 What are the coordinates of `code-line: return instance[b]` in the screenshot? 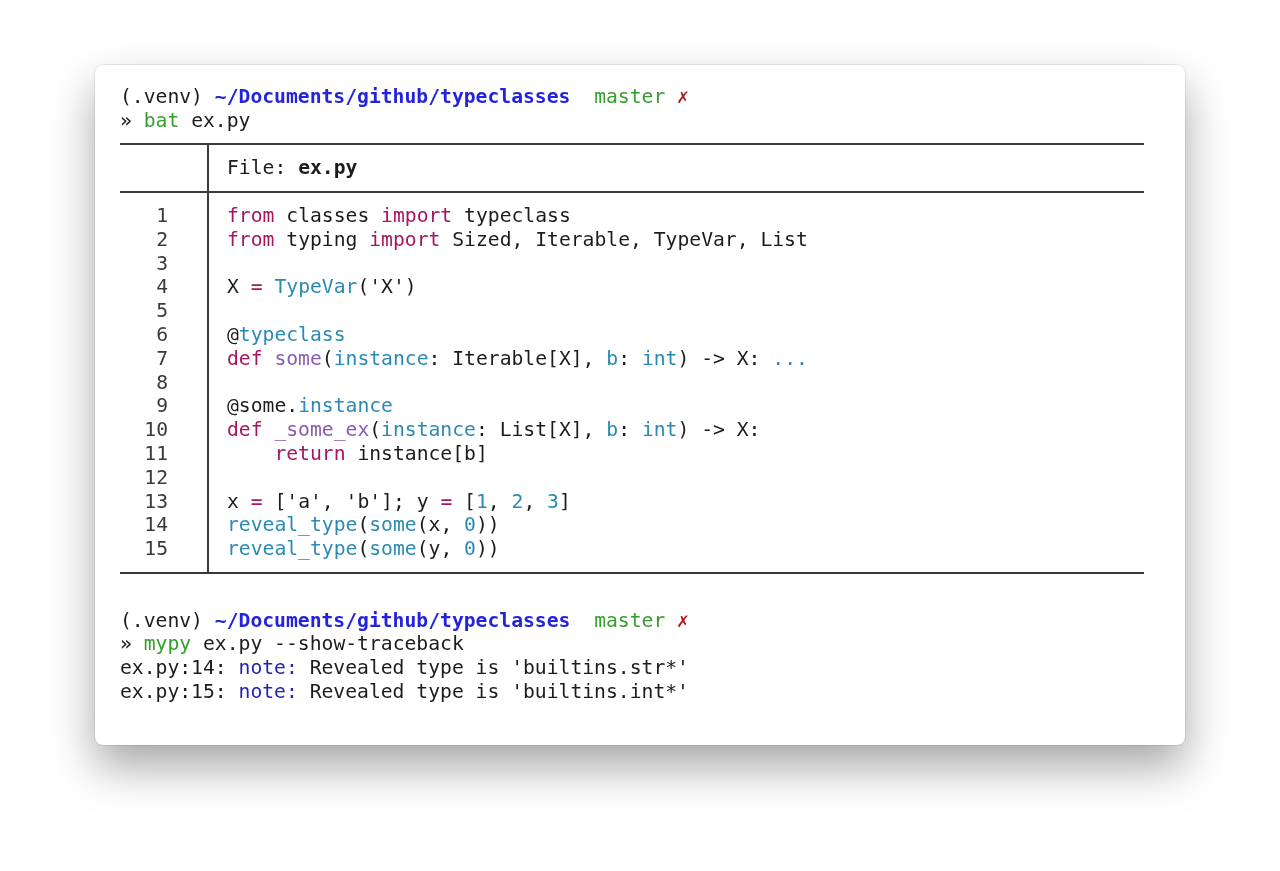 It's located at (380, 453).